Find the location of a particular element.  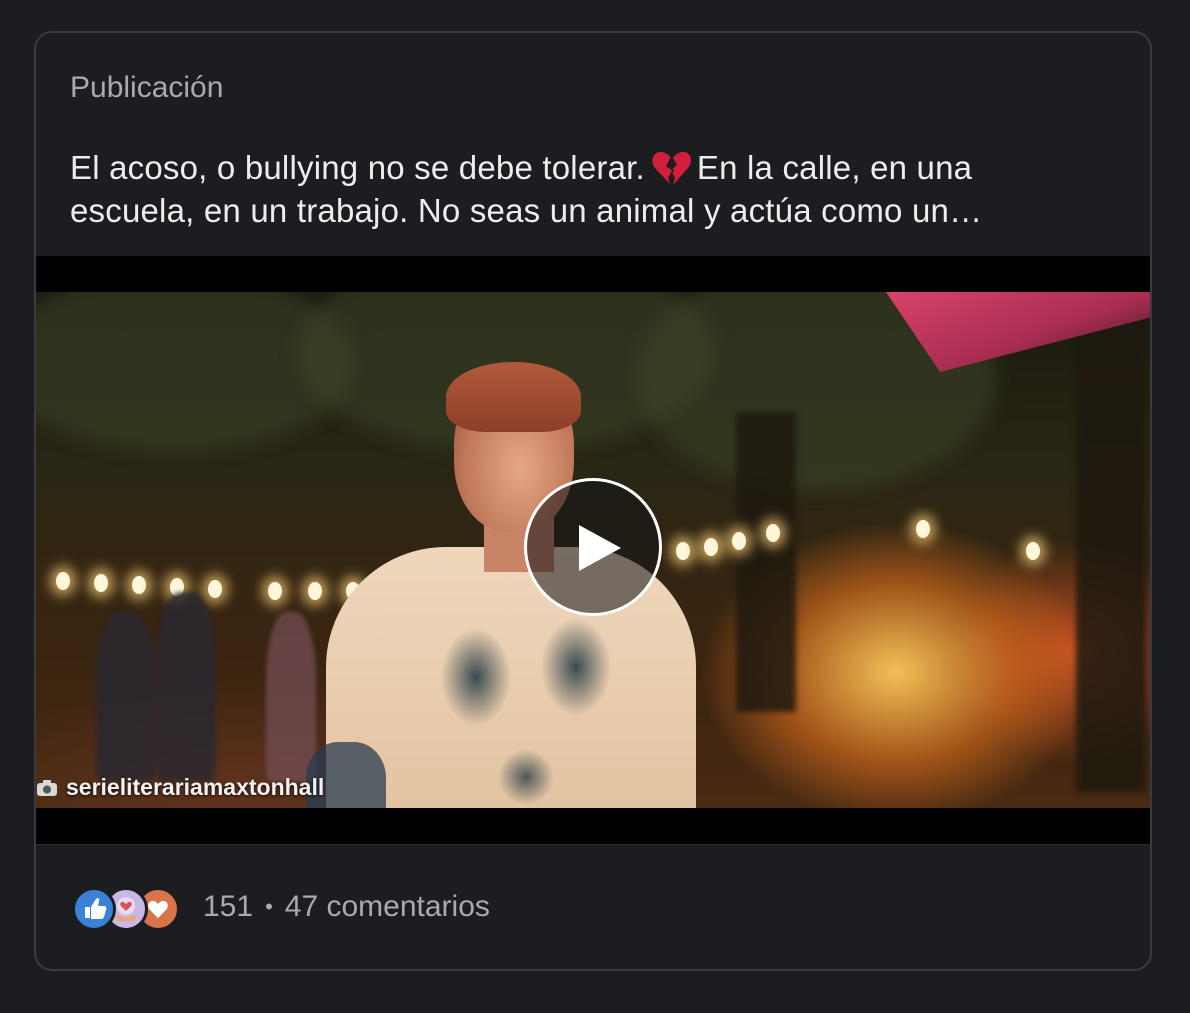

reaction-count: 151 is located at coordinates (228, 907).